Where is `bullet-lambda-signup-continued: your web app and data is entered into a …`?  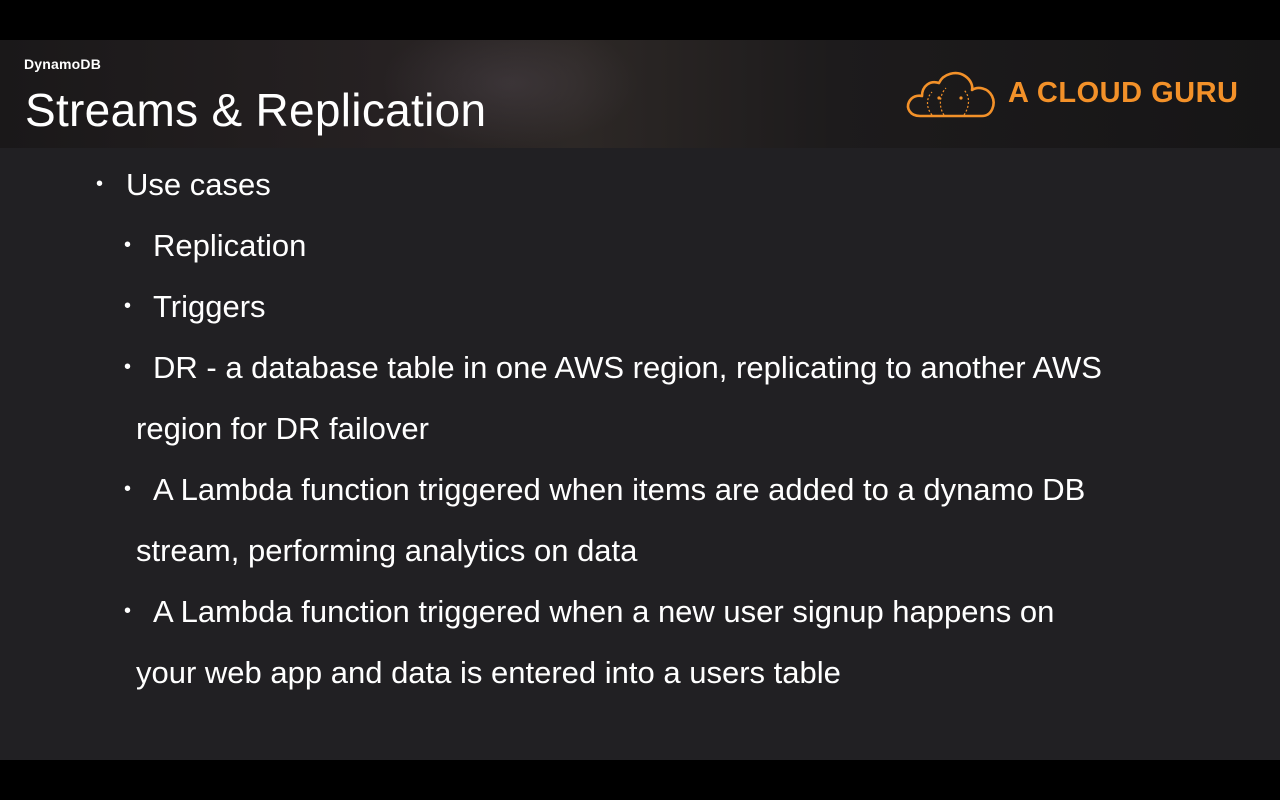
bullet-lambda-signup-continued: your web app and data is entered into a … is located at coordinates (488, 672).